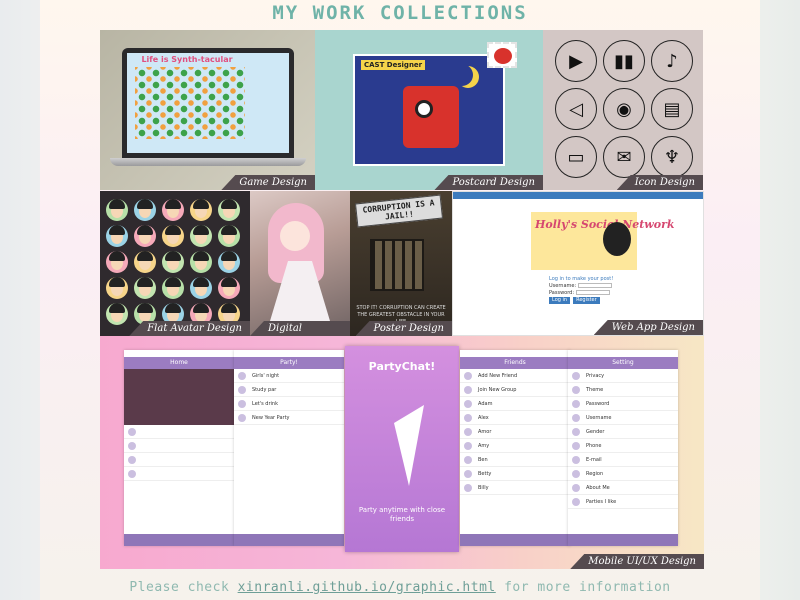 The image size is (800, 600). What do you see at coordinates (637, 561) in the screenshot?
I see `caption-mobile-ui-ux-design: Mobile UI/UX Design` at bounding box center [637, 561].